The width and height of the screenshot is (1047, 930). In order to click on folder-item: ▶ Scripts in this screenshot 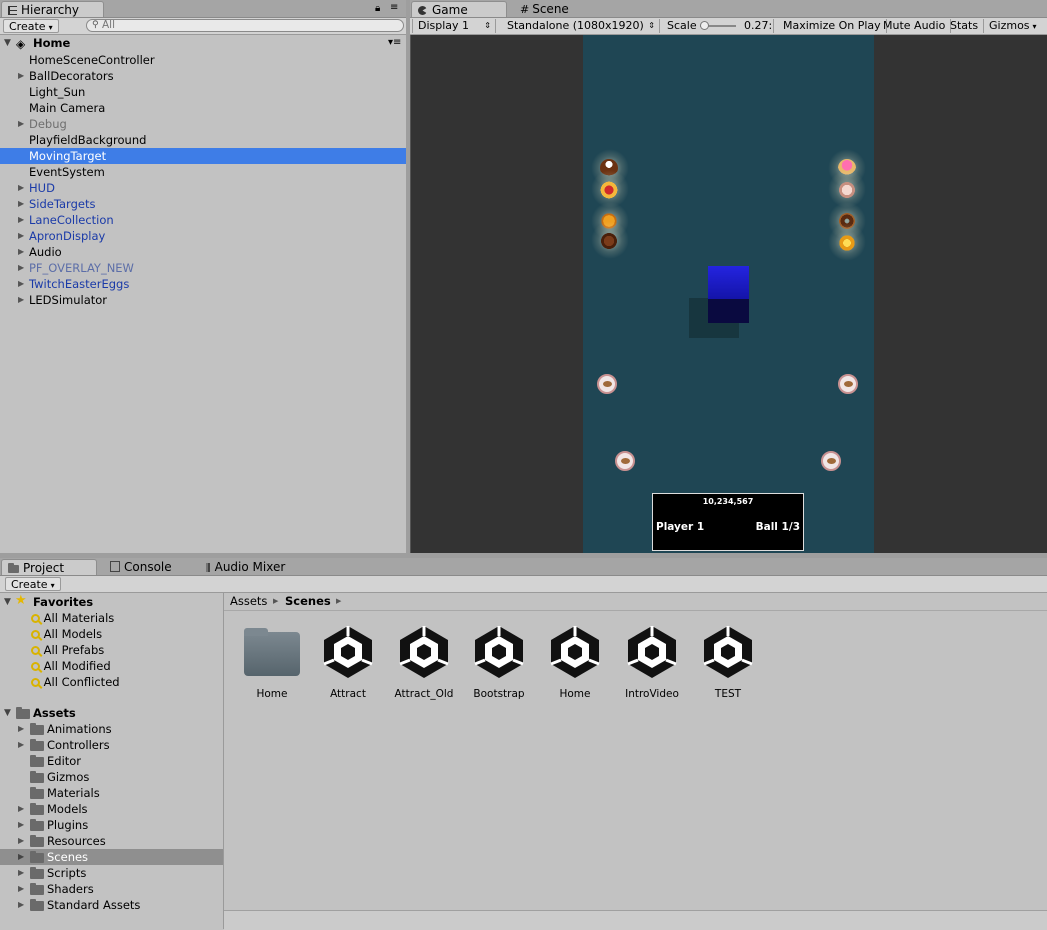, I will do `click(111, 873)`.